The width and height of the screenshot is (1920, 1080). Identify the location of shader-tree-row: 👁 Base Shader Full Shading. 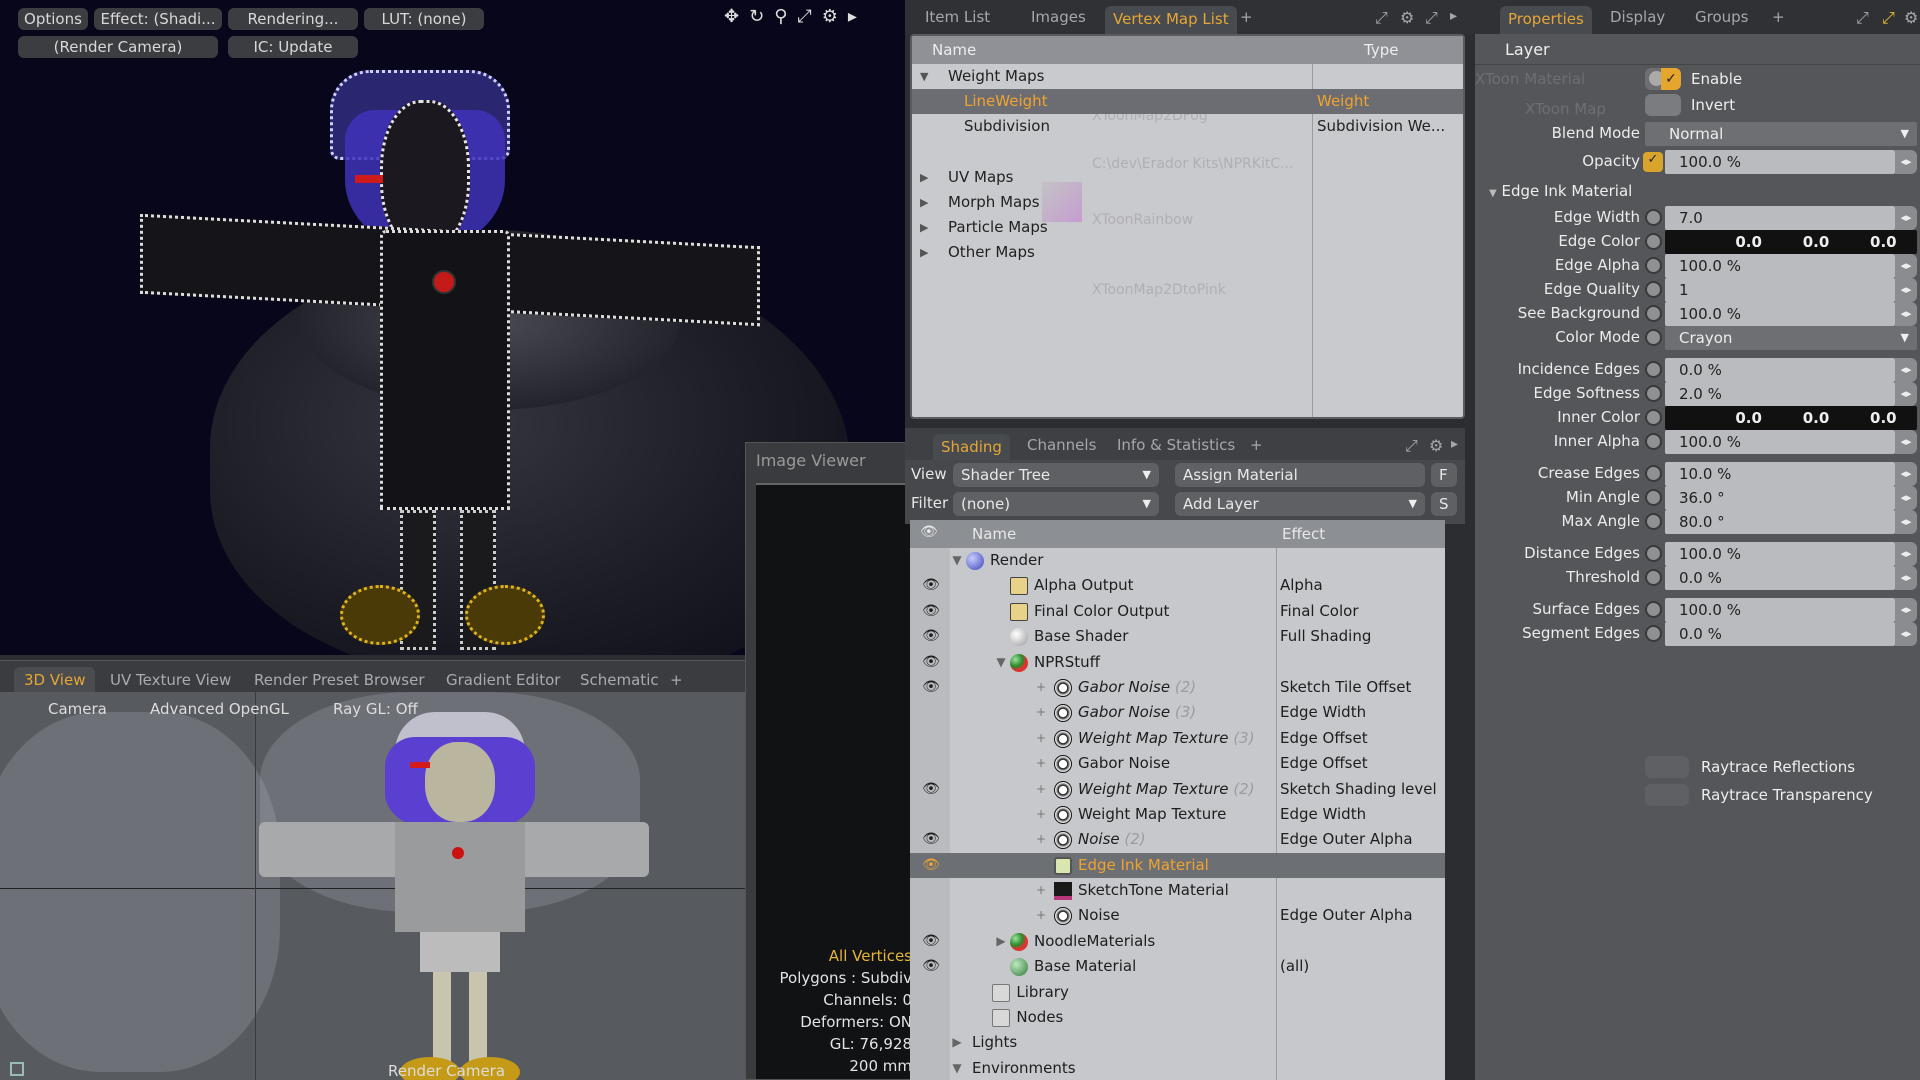
(1177, 636).